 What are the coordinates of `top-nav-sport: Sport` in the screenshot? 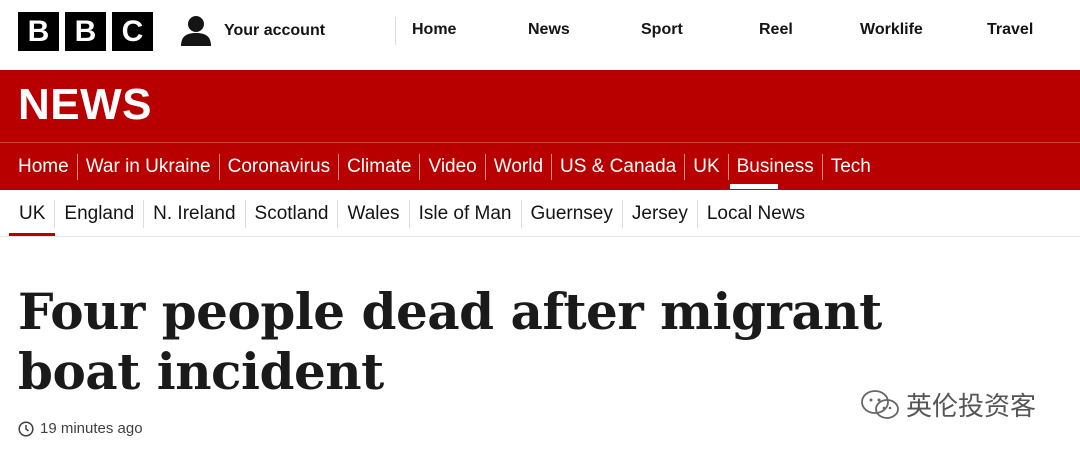 It's located at (662, 30).